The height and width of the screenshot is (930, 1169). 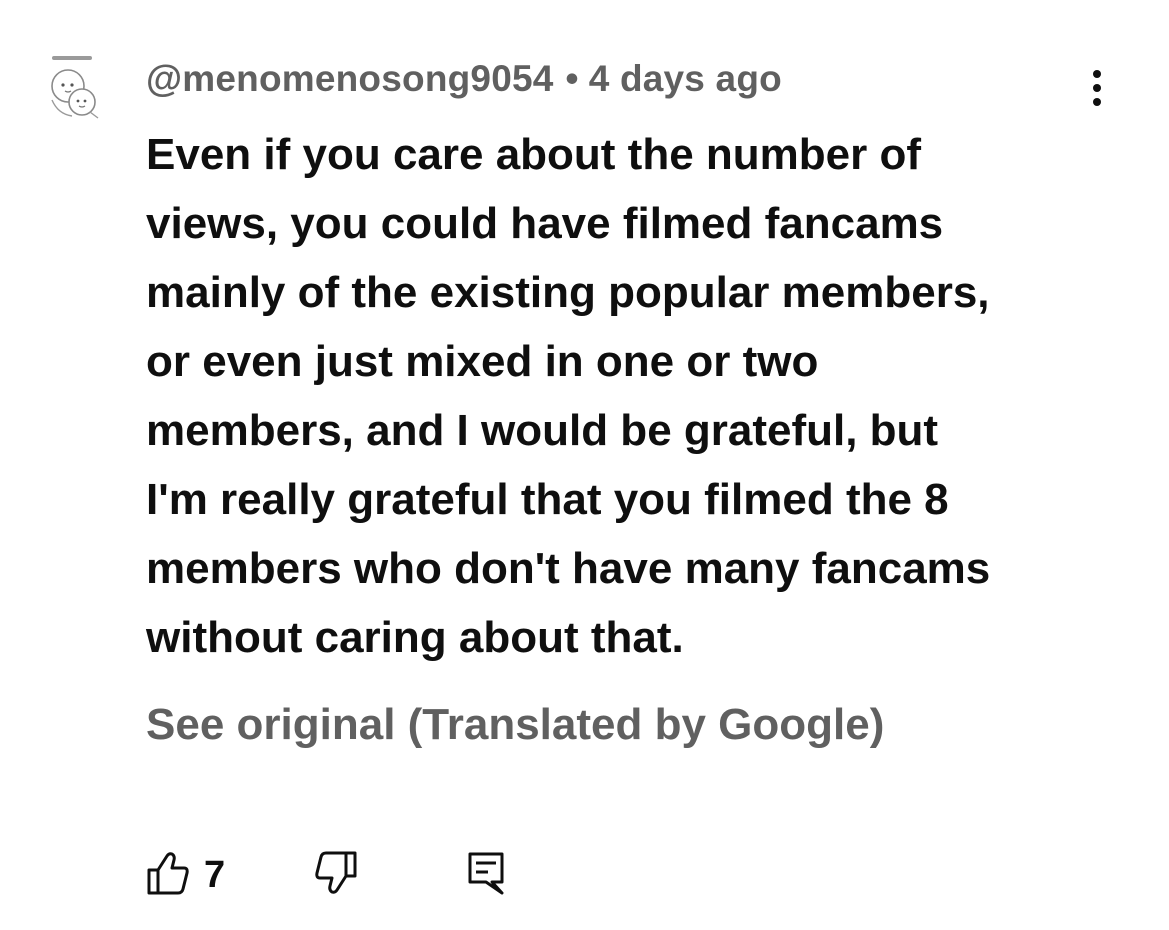 I want to click on reply-button, so click(x=486, y=873).